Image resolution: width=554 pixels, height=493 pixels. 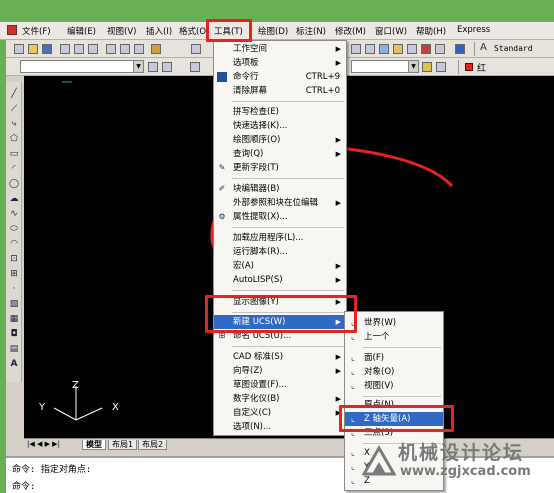 What do you see at coordinates (356, 49) in the screenshot?
I see `toolbar-icon-a` at bounding box center [356, 49].